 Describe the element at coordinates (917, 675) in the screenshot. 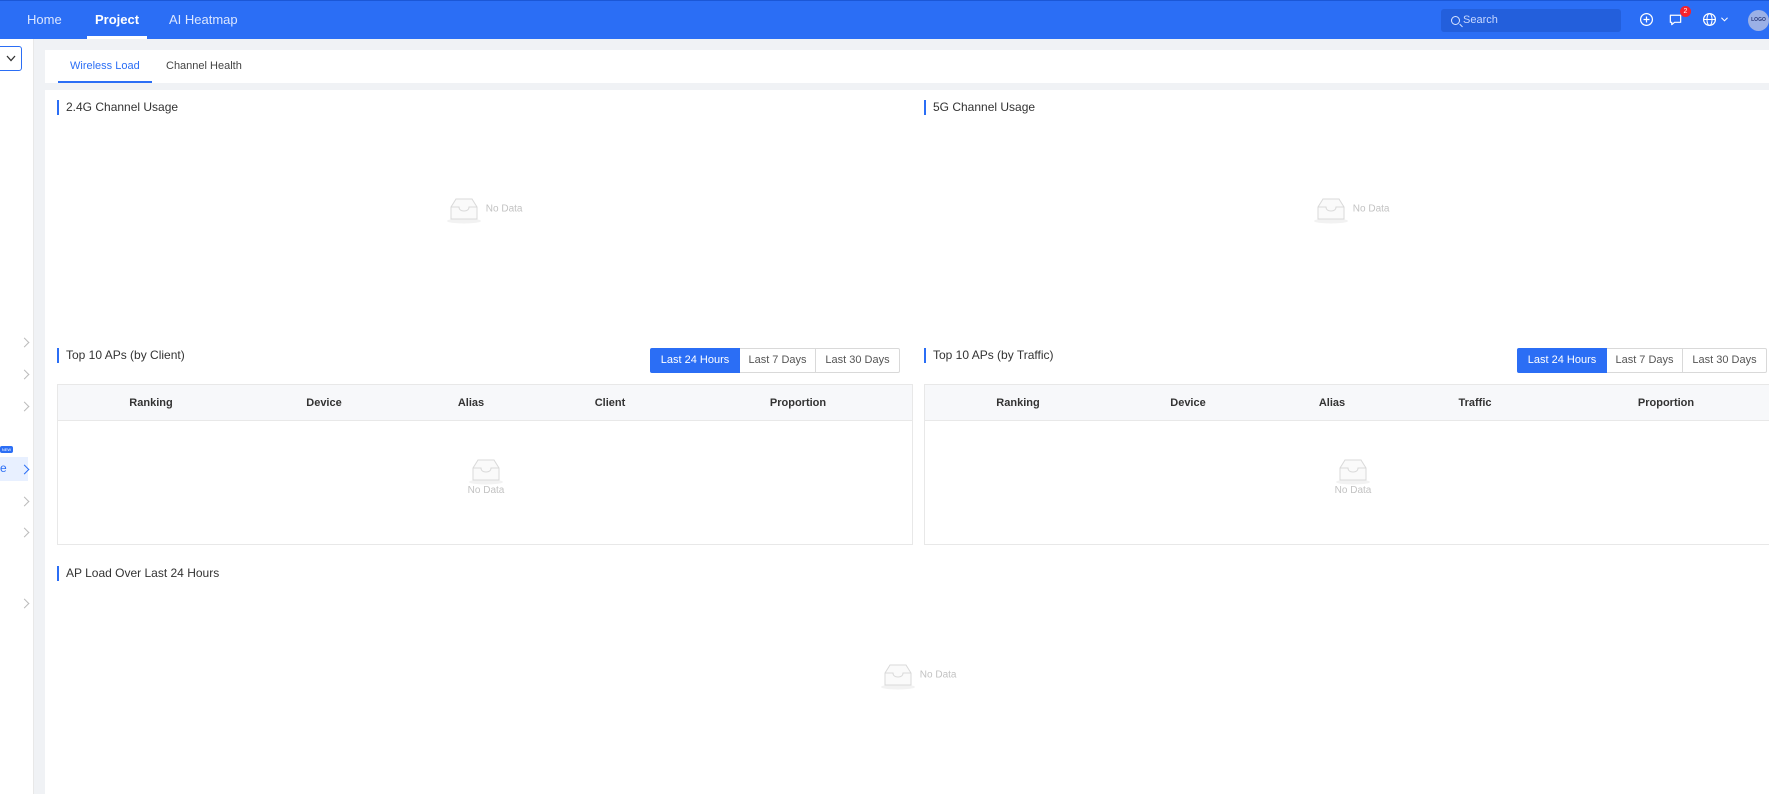

I see `no-data-ap-load: No Data` at that location.